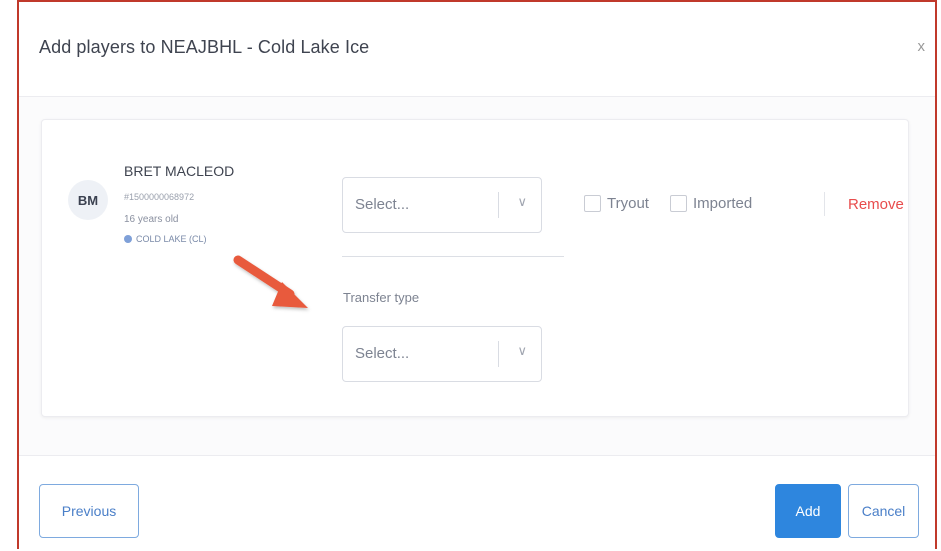  I want to click on player-club-label: COLD LAKE (CL), so click(171, 239).